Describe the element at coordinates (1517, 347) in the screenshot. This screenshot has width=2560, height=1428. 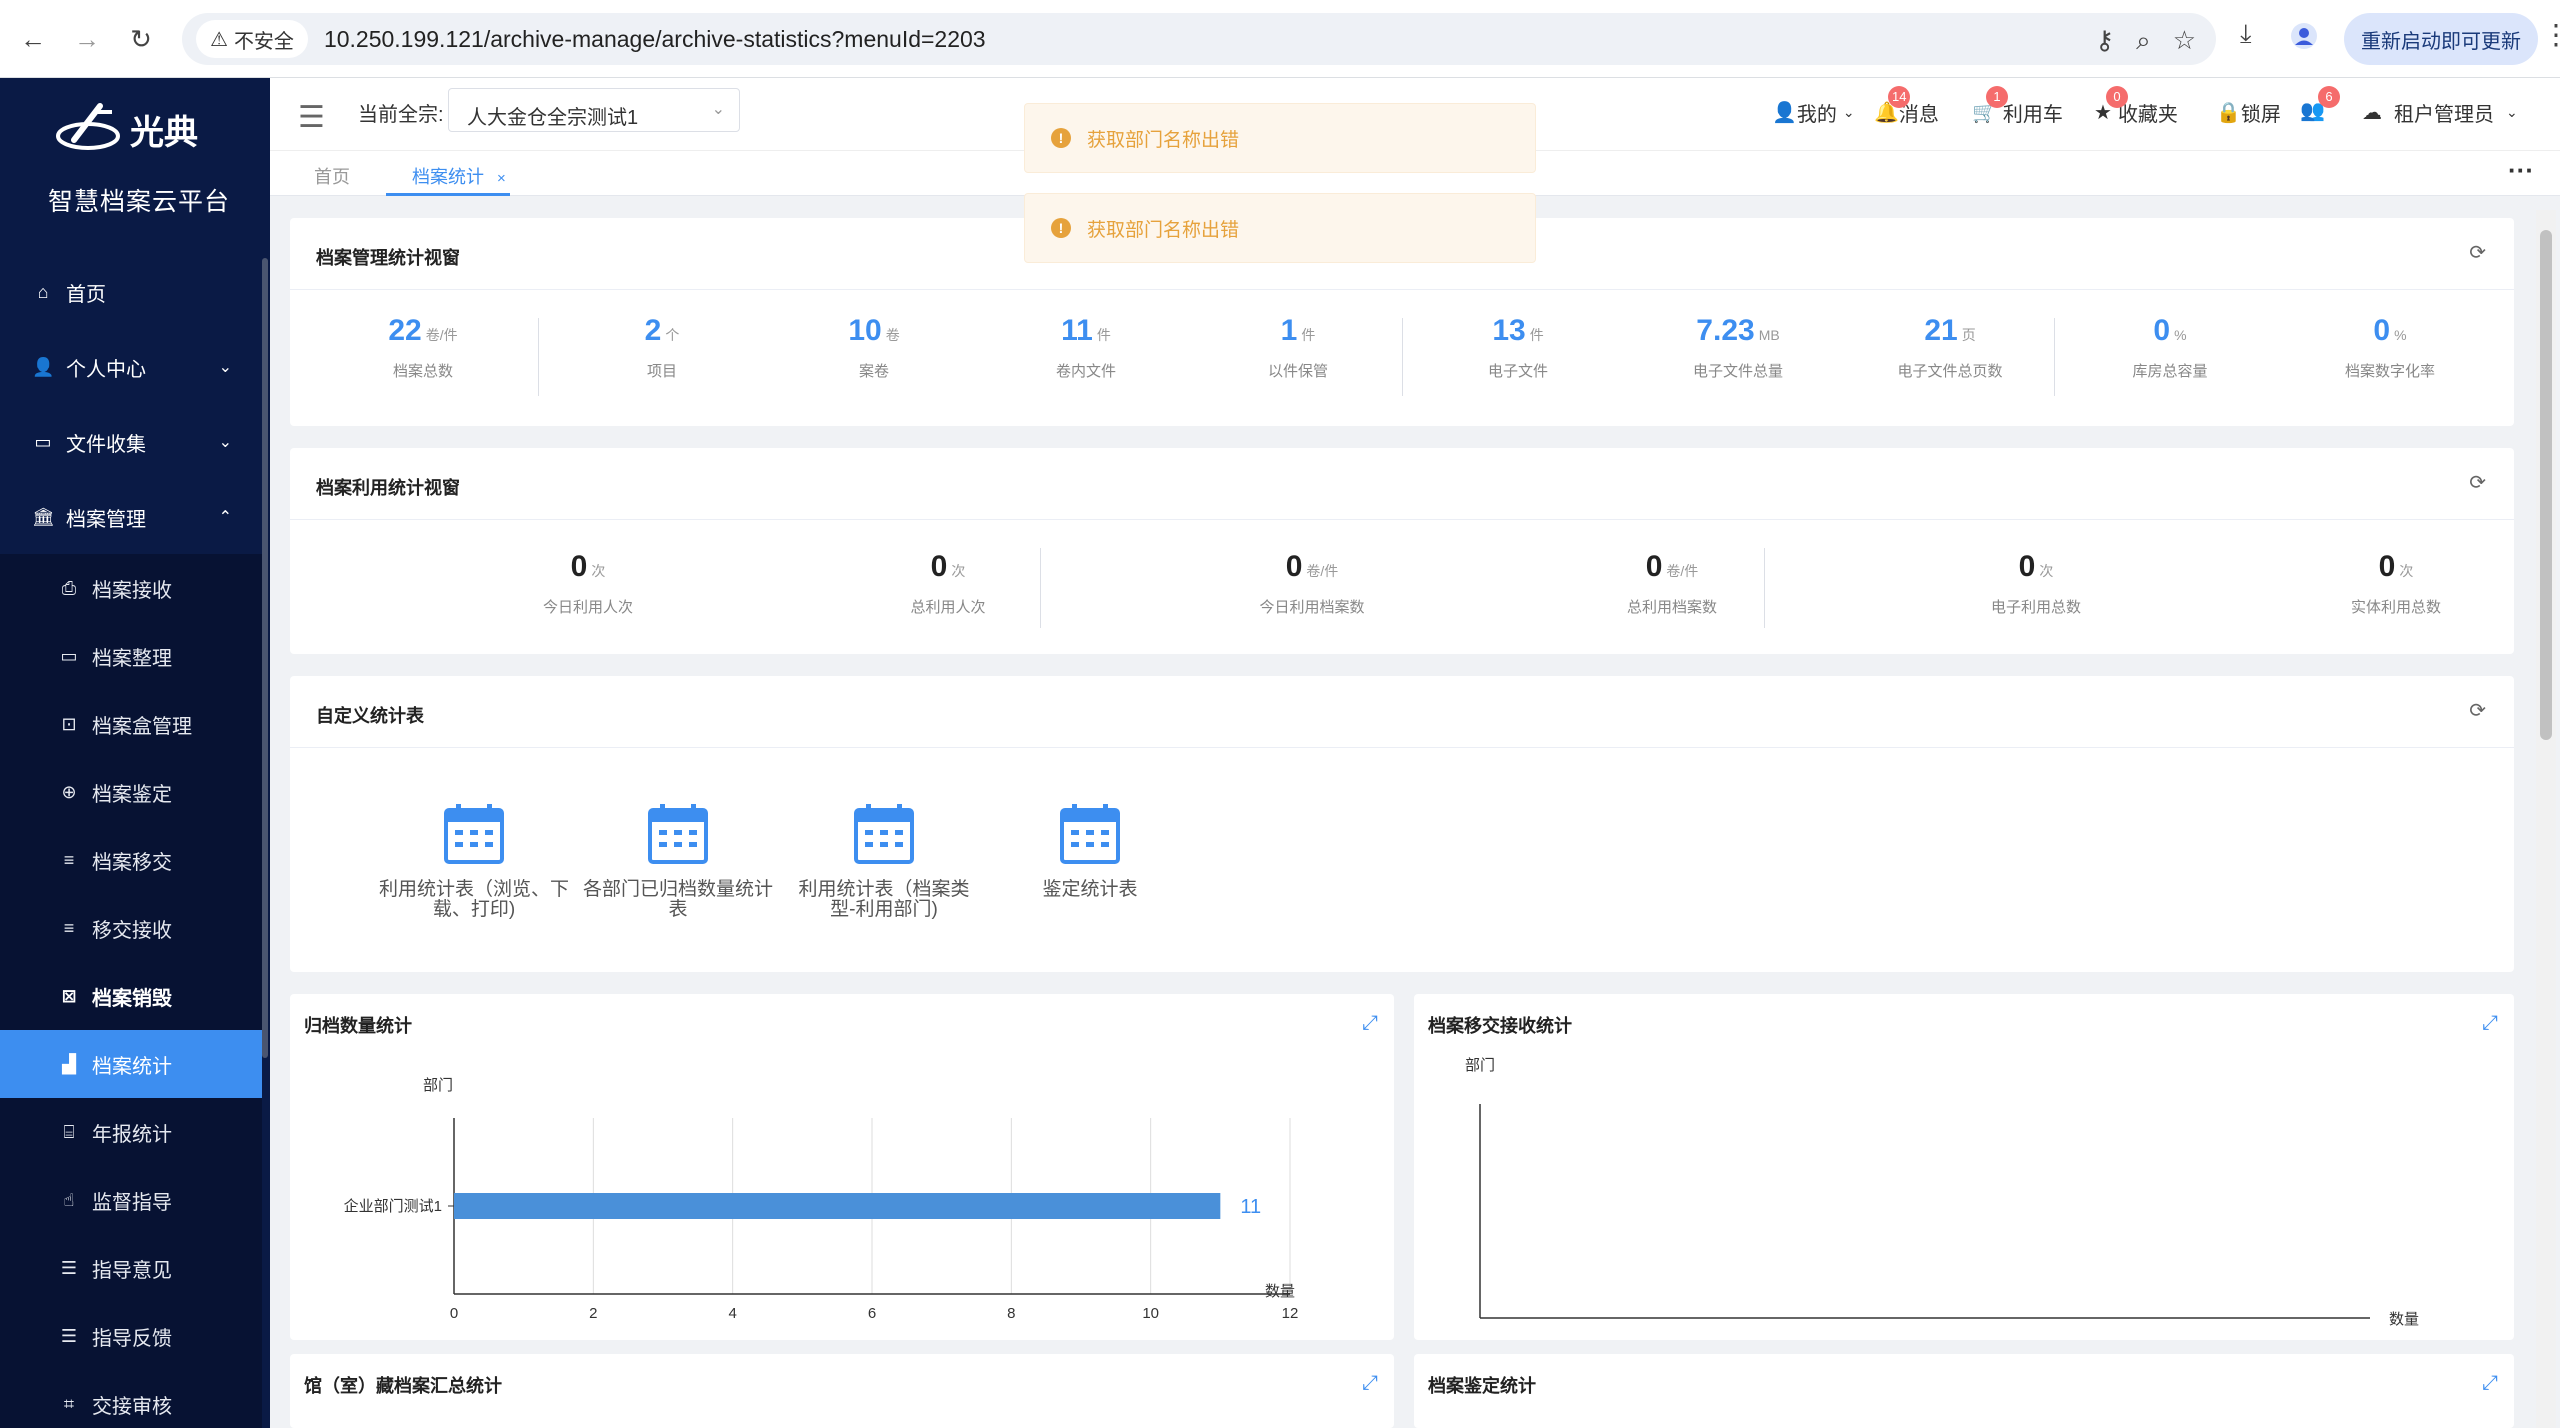
I see `stat-e-files: 13 件电子文件` at that location.